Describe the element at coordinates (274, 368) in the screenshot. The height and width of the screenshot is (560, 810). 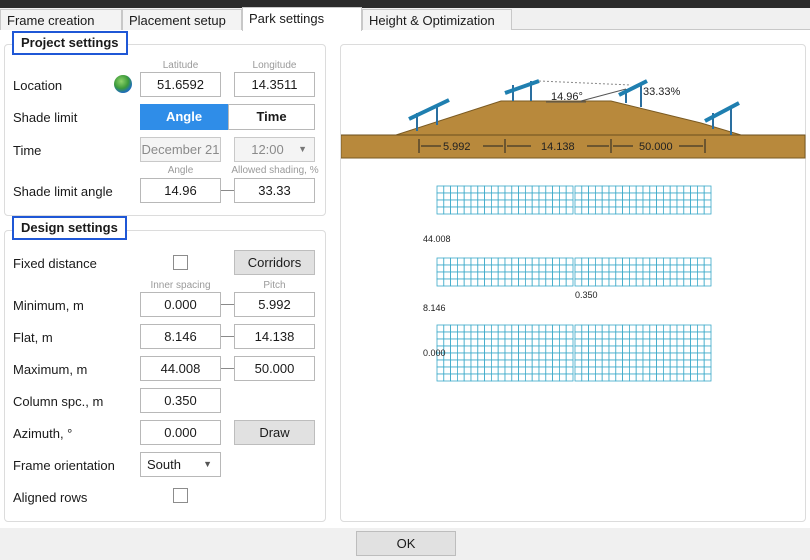
I see `maximum-pitch-input: 50.000` at that location.